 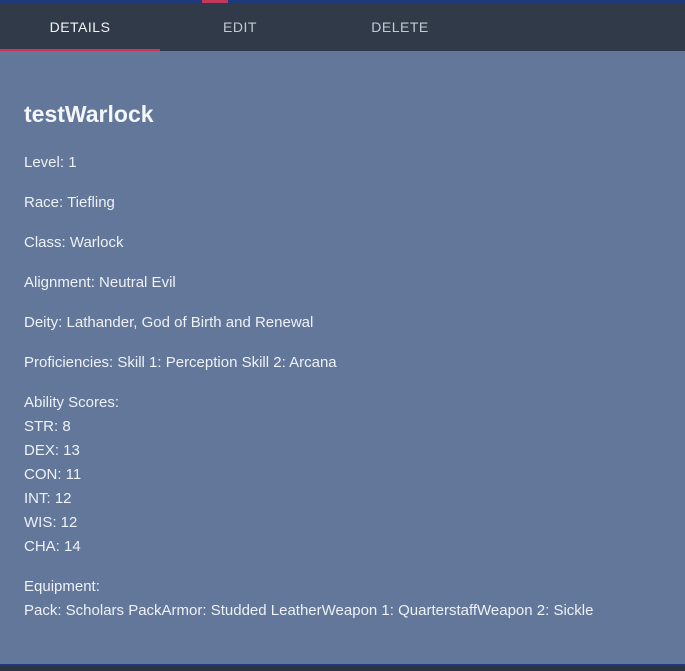 I want to click on character-name: testWarlock, so click(x=89, y=114).